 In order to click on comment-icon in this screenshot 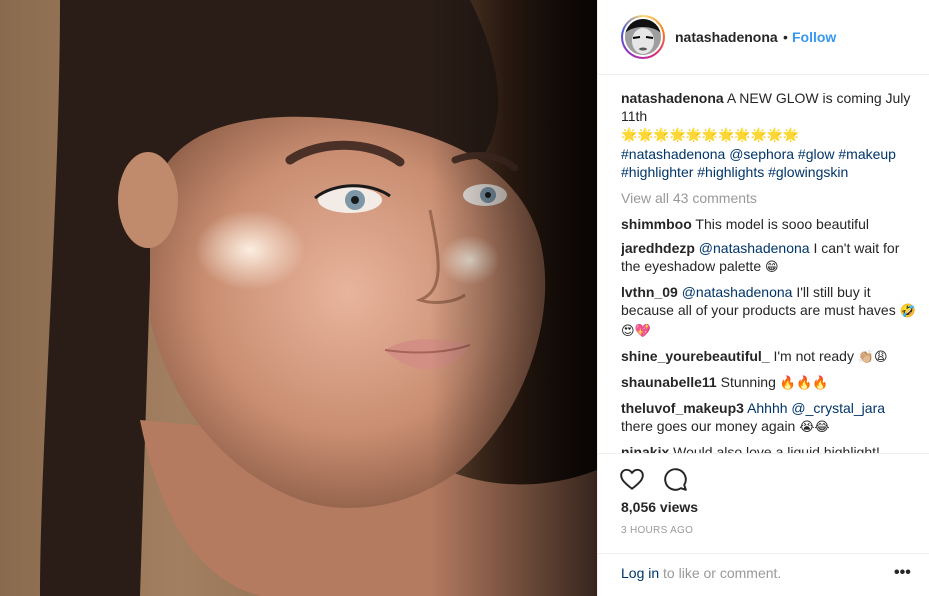, I will do `click(675, 479)`.